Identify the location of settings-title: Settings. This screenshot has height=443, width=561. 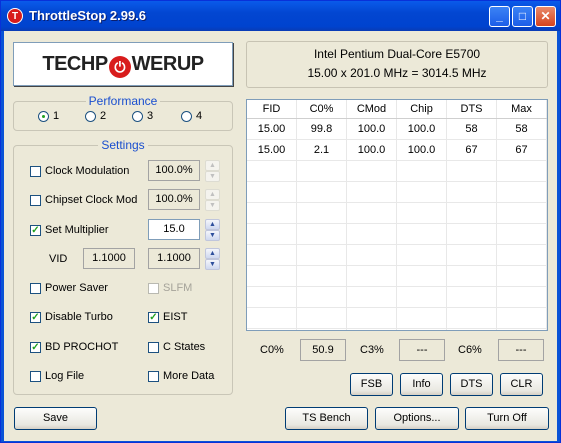
(123, 145).